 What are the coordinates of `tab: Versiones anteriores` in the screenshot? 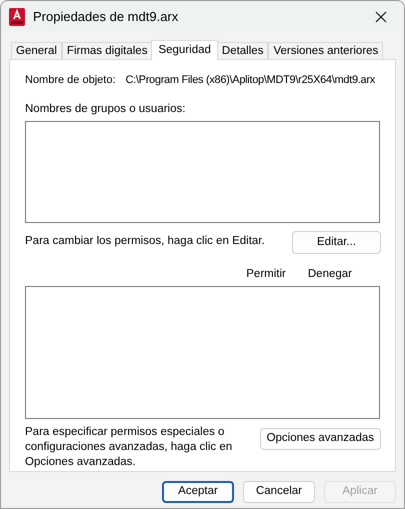 It's located at (326, 50).